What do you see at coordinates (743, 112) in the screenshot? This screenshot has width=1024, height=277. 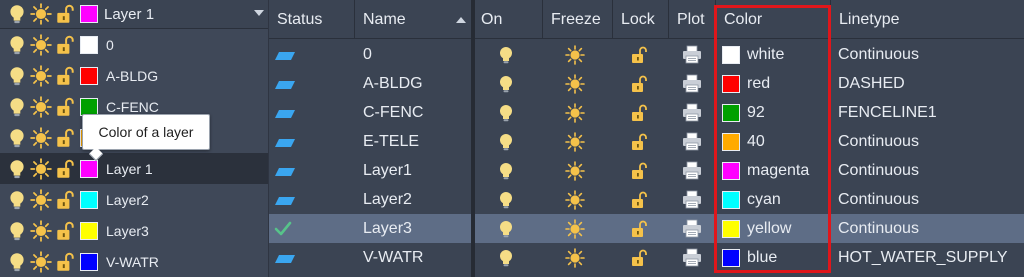 I see `color-cell: 92` at bounding box center [743, 112].